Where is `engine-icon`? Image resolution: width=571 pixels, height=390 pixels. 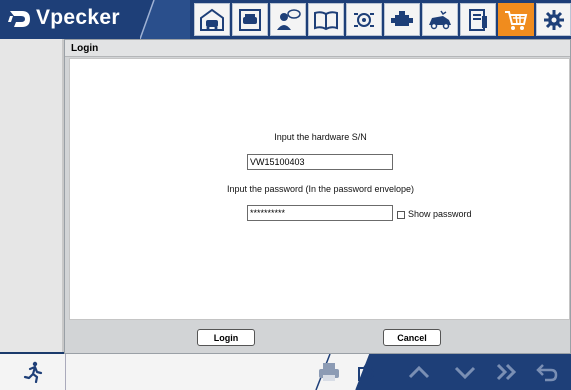 engine-icon is located at coordinates (402, 18).